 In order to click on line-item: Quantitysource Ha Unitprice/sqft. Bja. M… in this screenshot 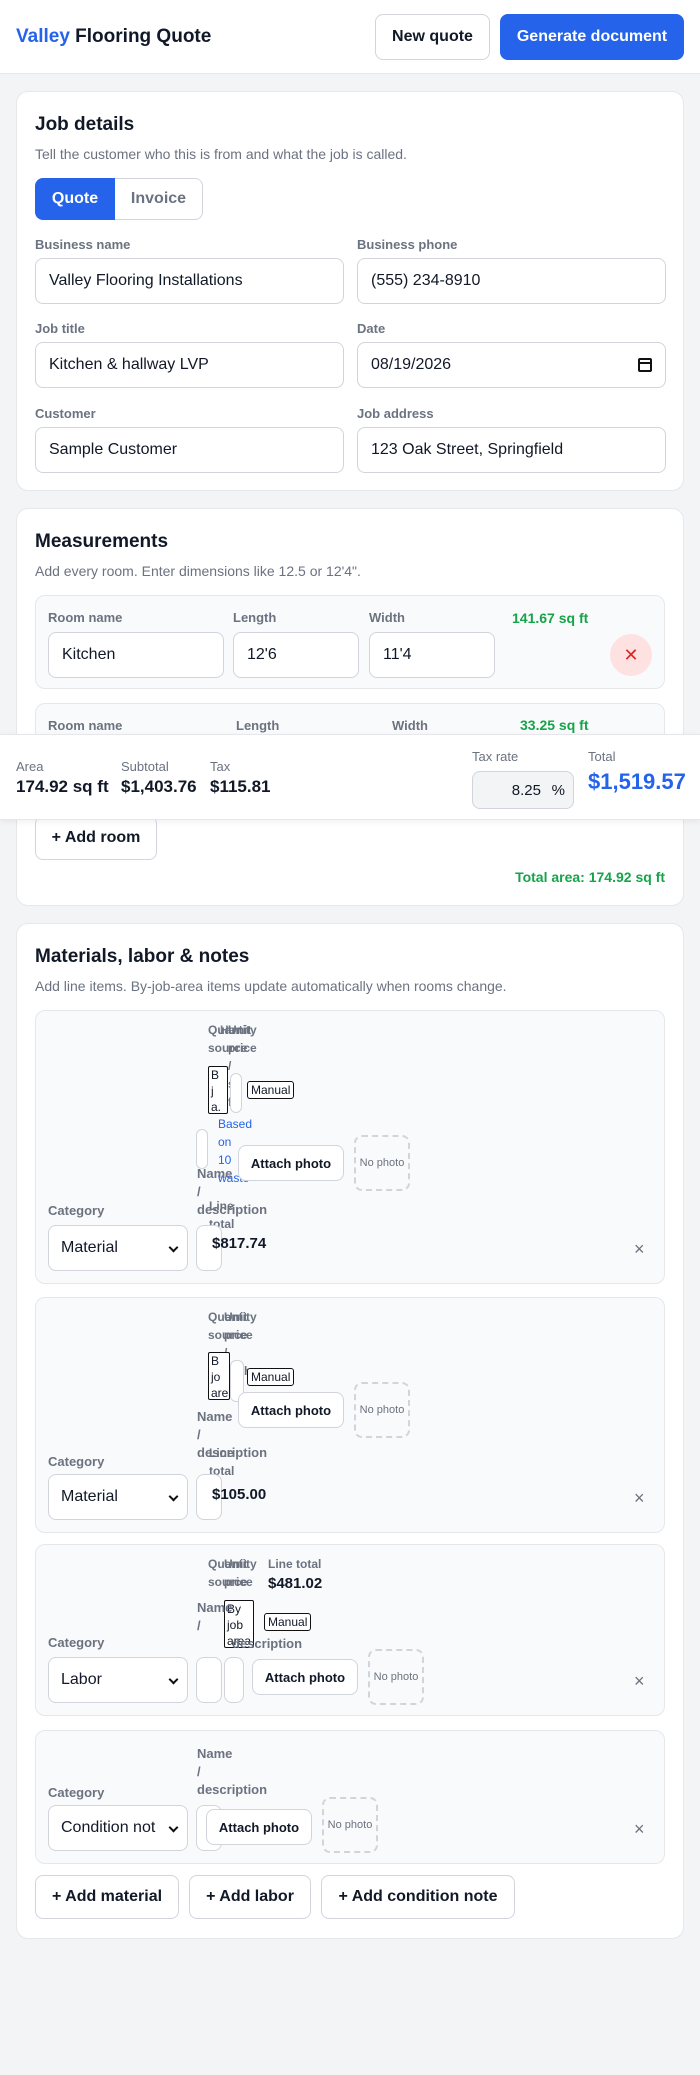, I will do `click(350, 1147)`.